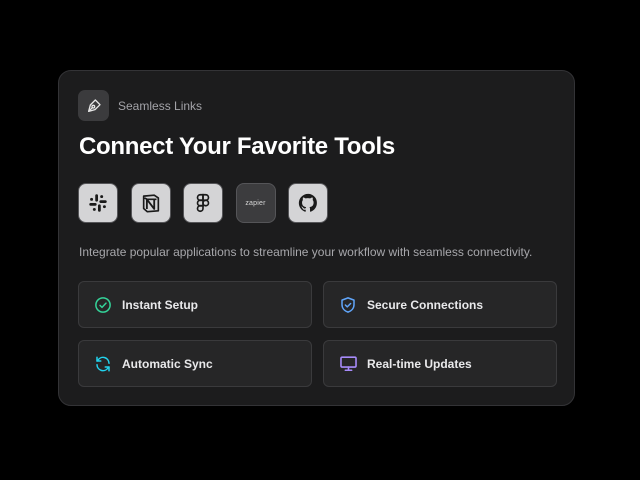  I want to click on refresh-icon, so click(103, 364).